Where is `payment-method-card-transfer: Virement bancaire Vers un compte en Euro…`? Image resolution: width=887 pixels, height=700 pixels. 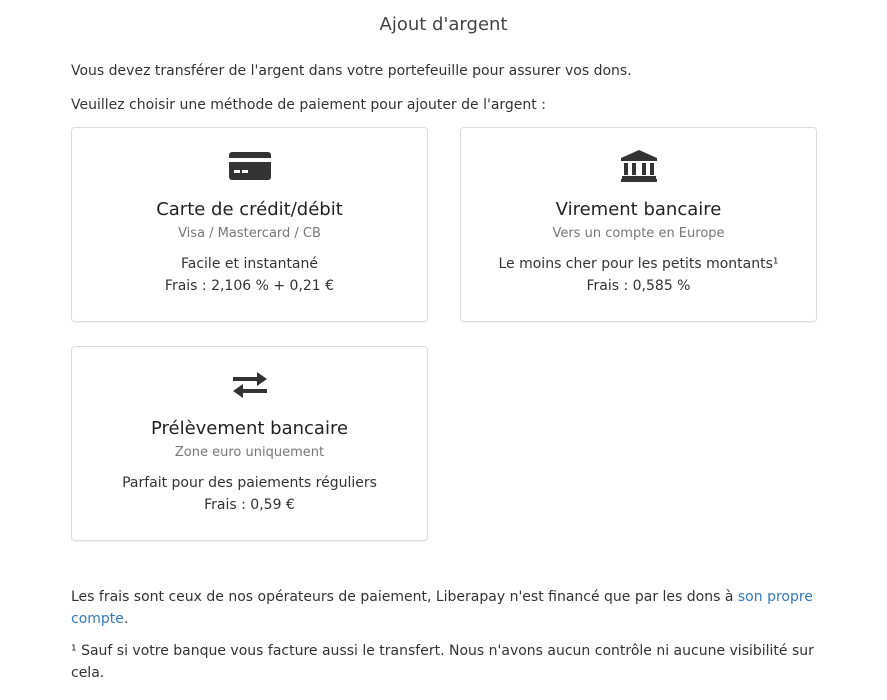
payment-method-card-transfer: Virement bancaire Vers un compte en Euro… is located at coordinates (638, 224).